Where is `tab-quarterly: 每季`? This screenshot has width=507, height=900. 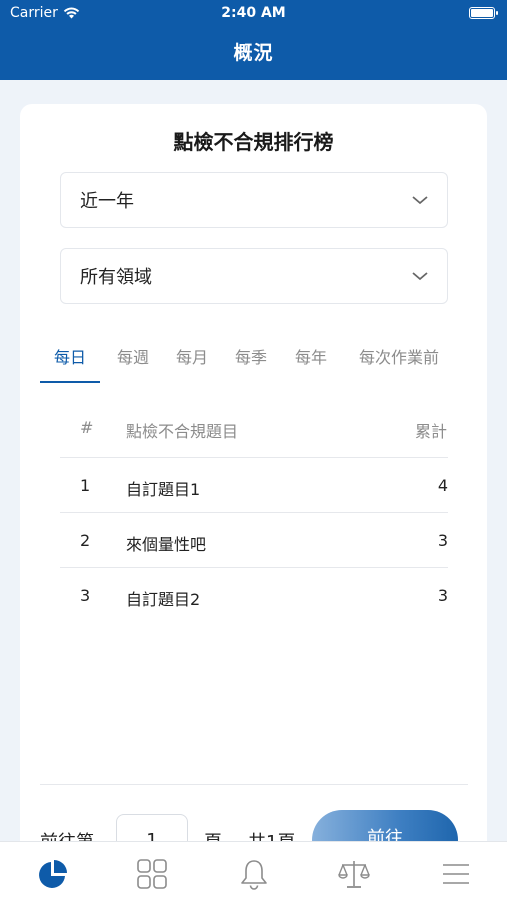 tab-quarterly: 每季 is located at coordinates (251, 362).